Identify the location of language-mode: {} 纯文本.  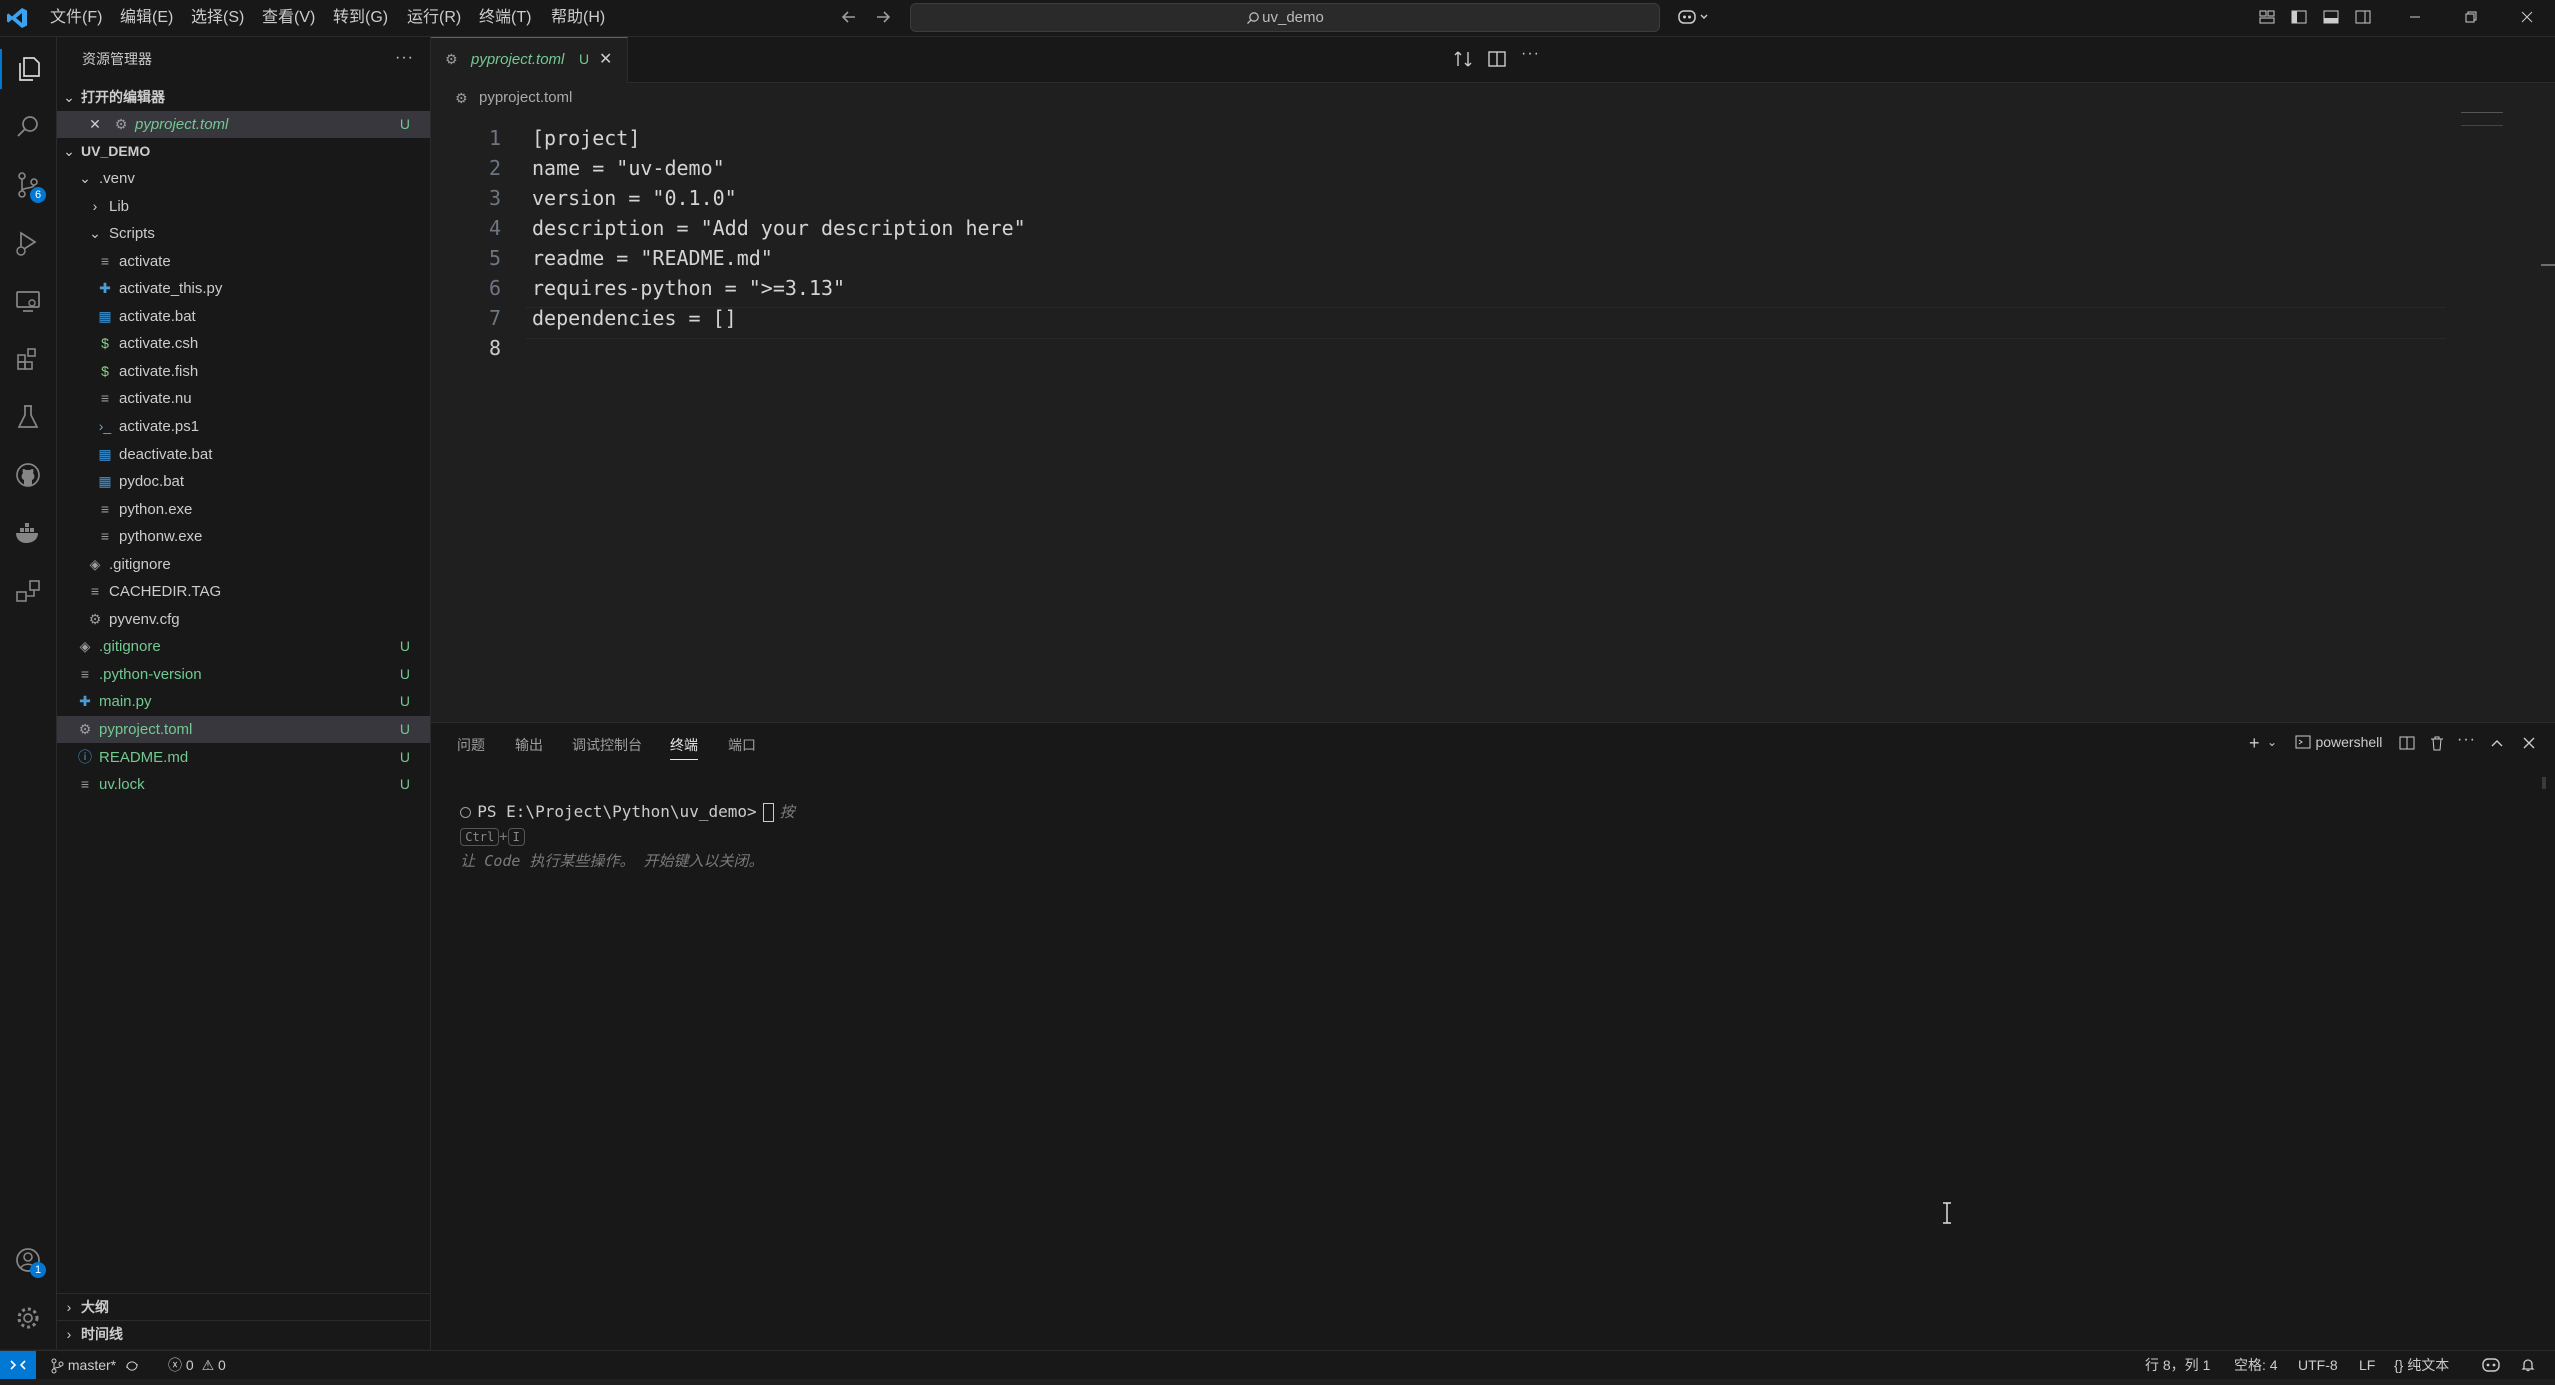
(2421, 1365).